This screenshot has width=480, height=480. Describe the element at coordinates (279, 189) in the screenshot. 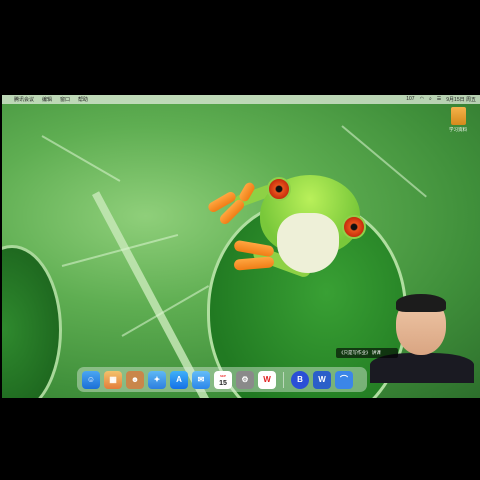

I see `frog-eye-left` at that location.